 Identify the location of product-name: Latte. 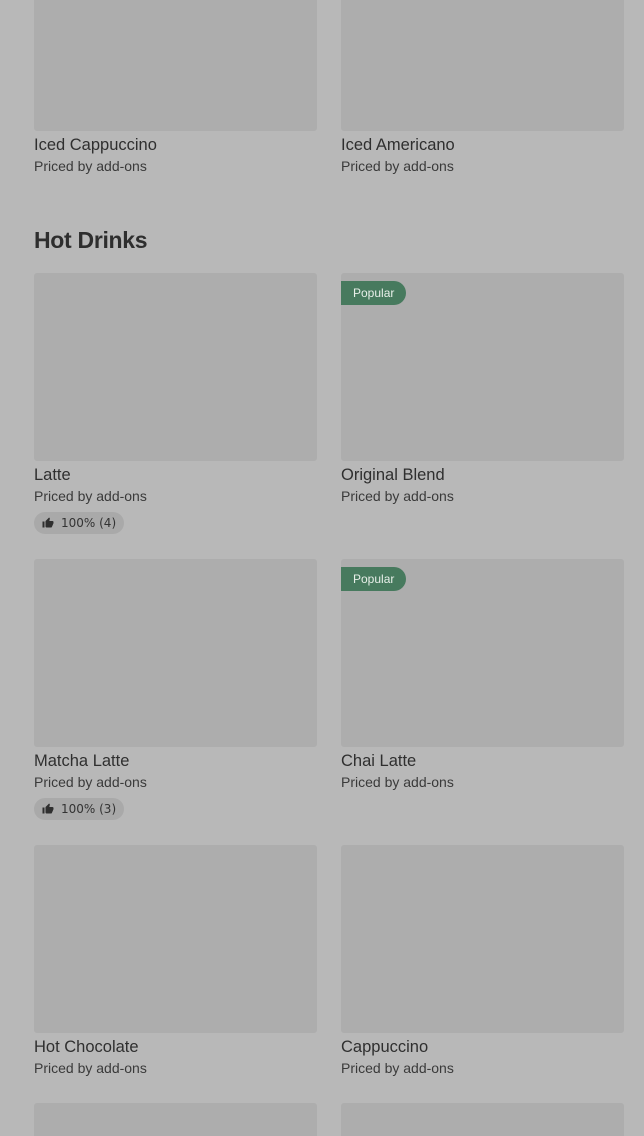
(52, 475).